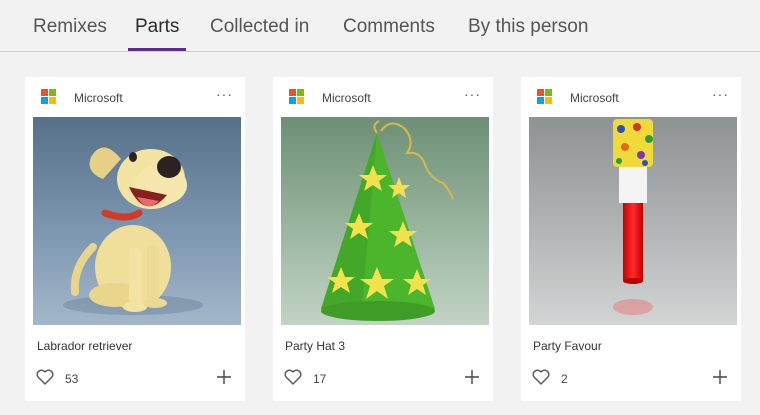  What do you see at coordinates (389, 27) in the screenshot?
I see `tab-comments: Comments` at bounding box center [389, 27].